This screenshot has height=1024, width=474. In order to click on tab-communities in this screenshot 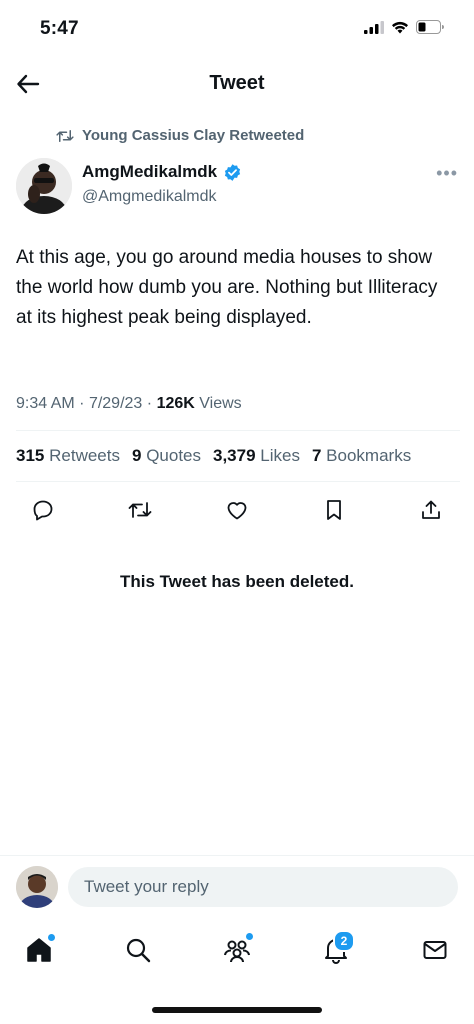, I will do `click(237, 950)`.